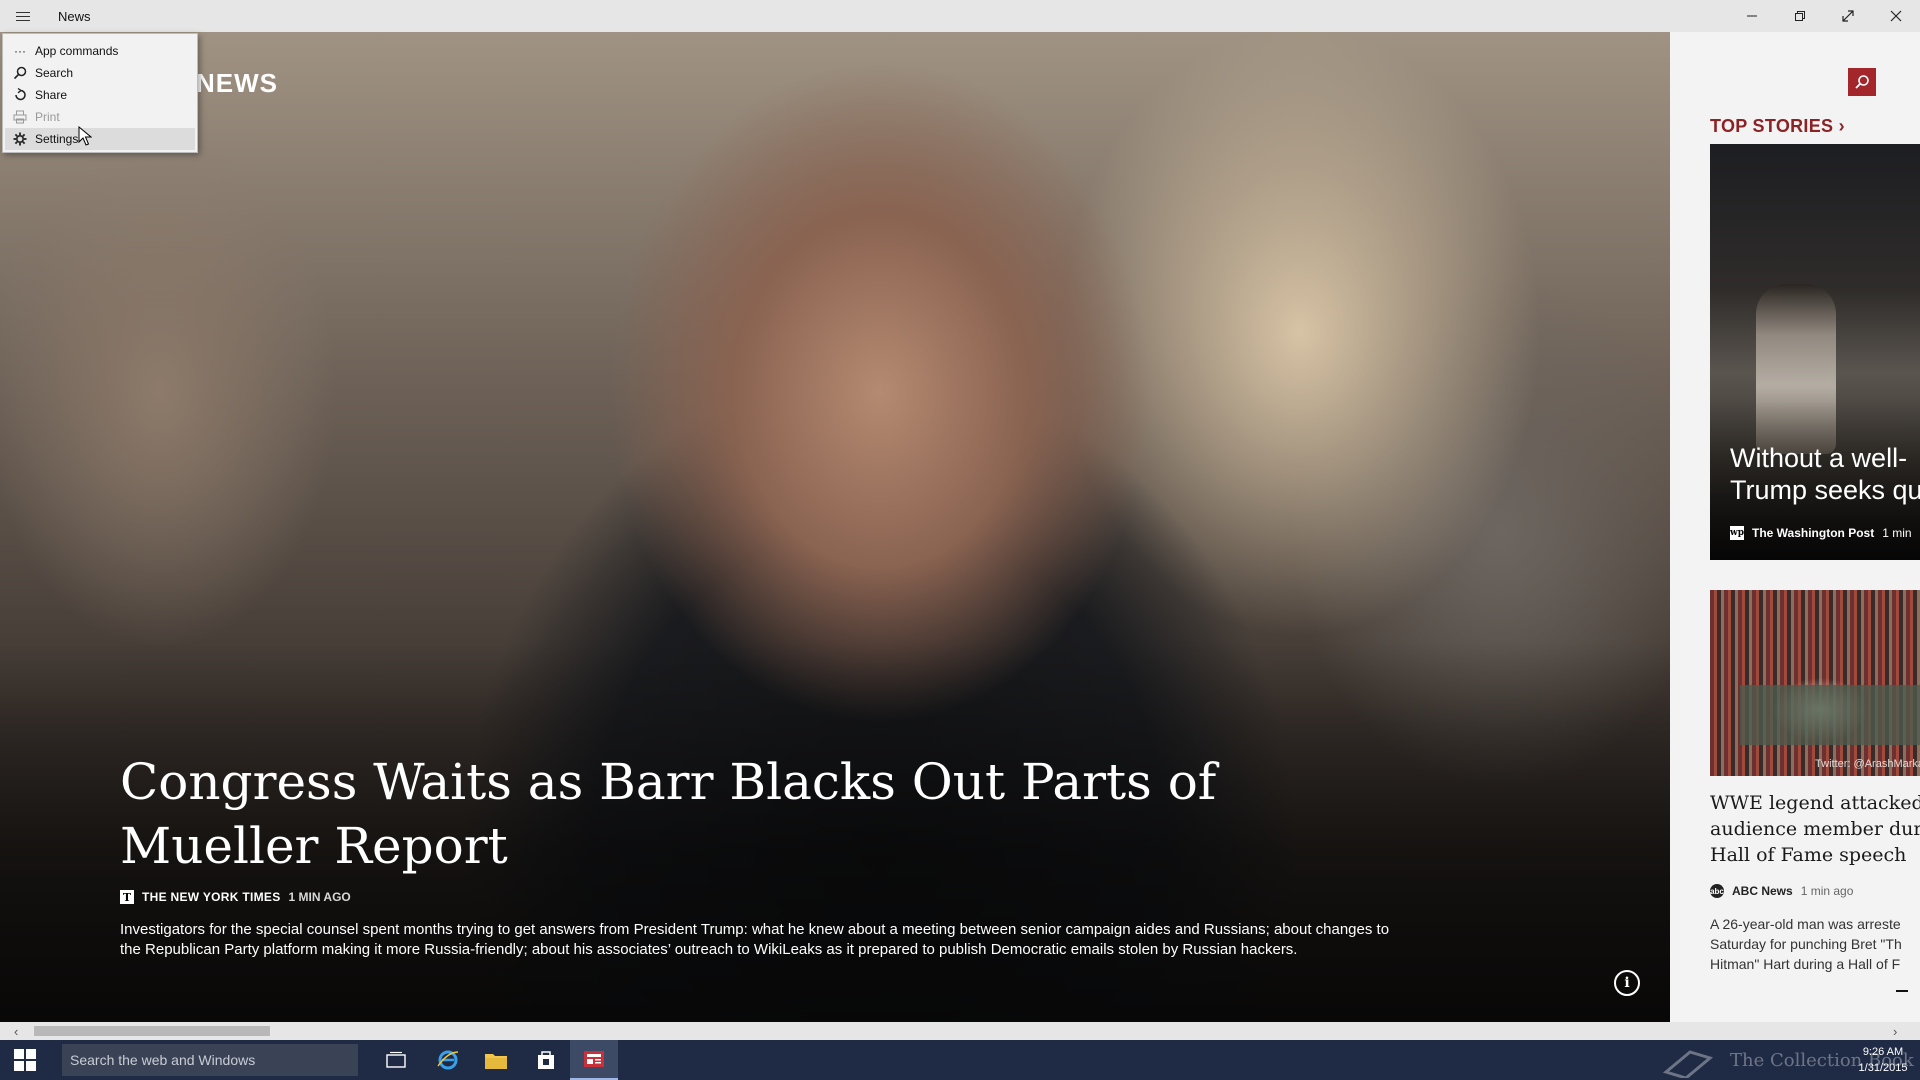 The image size is (1920, 1080). I want to click on abc-news-logo-icon: abc, so click(1717, 891).